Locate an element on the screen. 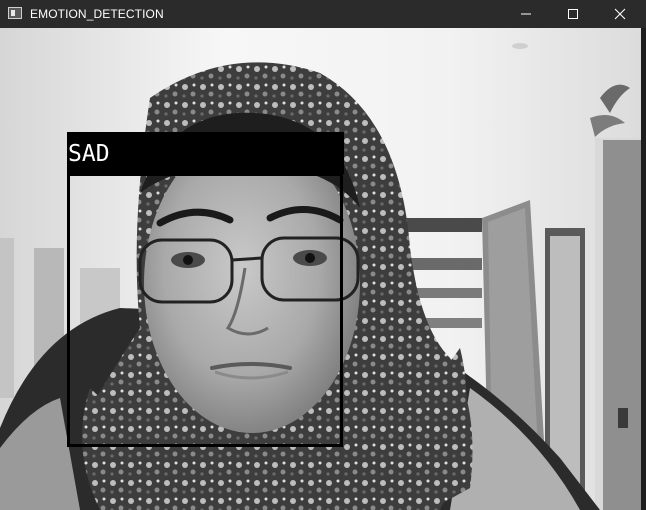 This screenshot has height=510, width=646. close-button is located at coordinates (620, 14).